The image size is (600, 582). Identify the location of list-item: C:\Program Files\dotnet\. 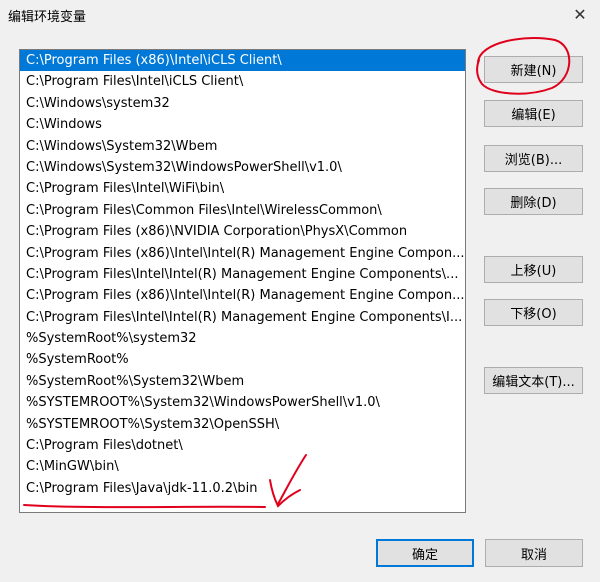
(242, 445).